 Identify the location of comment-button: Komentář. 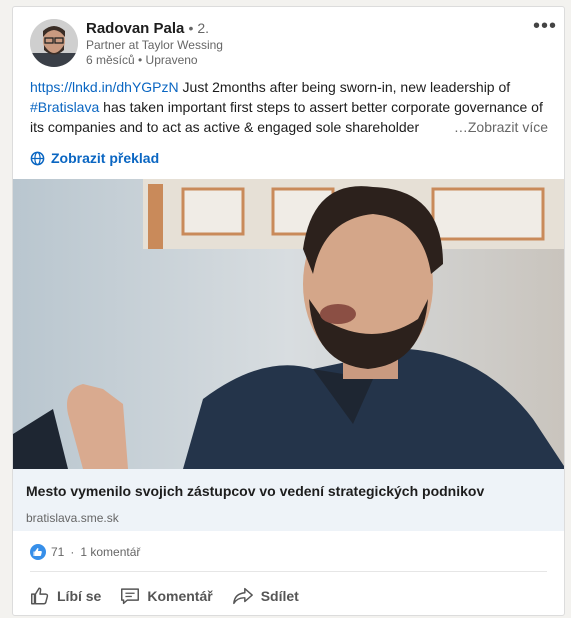
(166, 596).